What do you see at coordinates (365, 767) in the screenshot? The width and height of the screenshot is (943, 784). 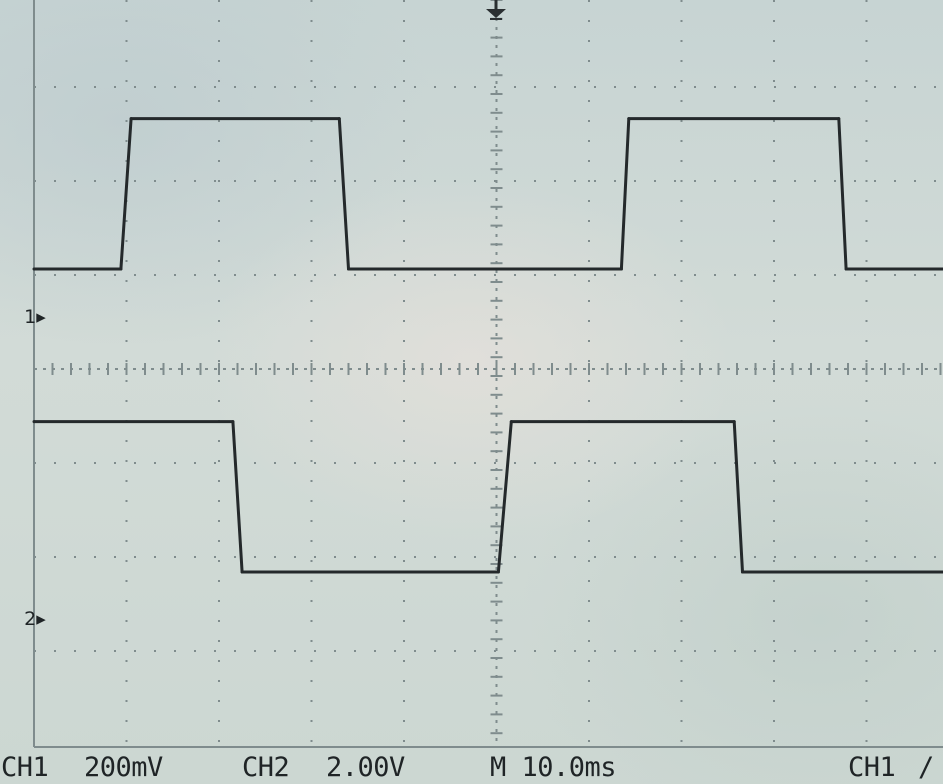 I see `ch2-scale: 2.00V` at bounding box center [365, 767].